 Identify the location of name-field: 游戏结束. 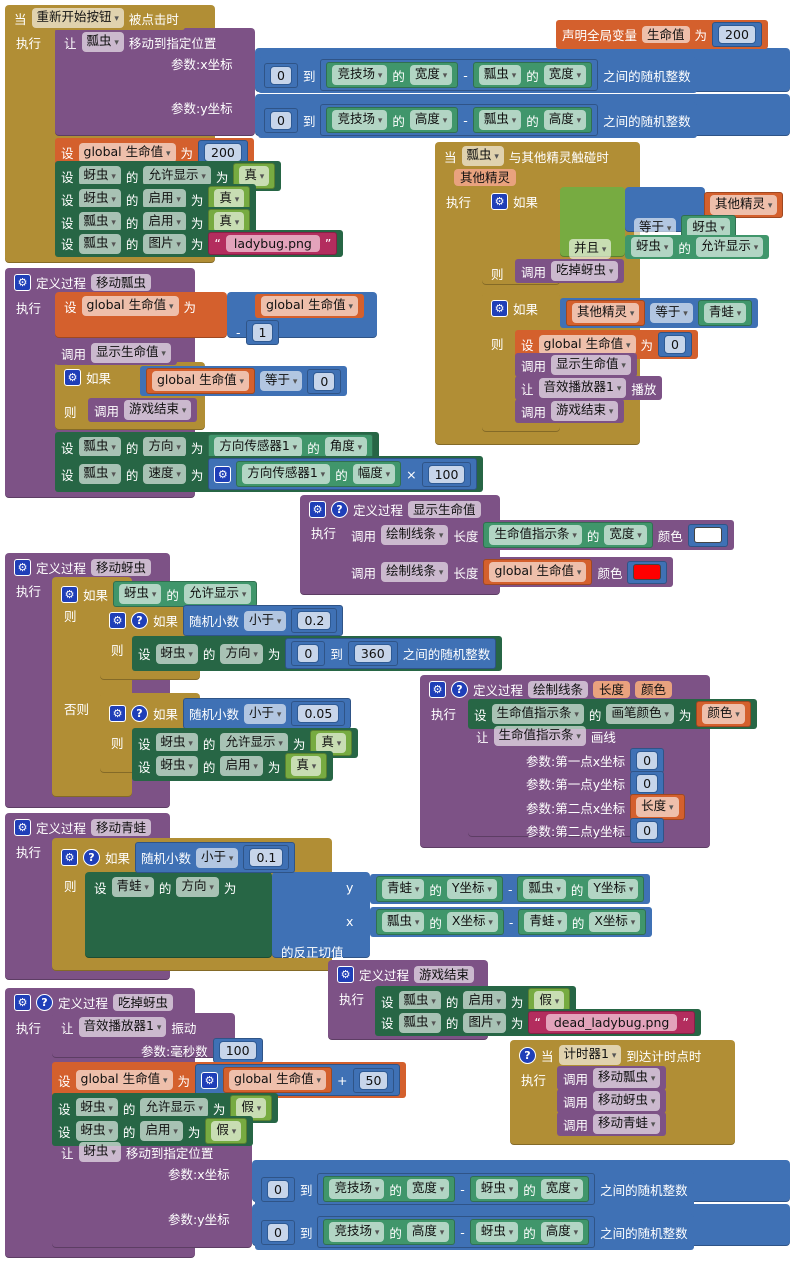
(444, 974).